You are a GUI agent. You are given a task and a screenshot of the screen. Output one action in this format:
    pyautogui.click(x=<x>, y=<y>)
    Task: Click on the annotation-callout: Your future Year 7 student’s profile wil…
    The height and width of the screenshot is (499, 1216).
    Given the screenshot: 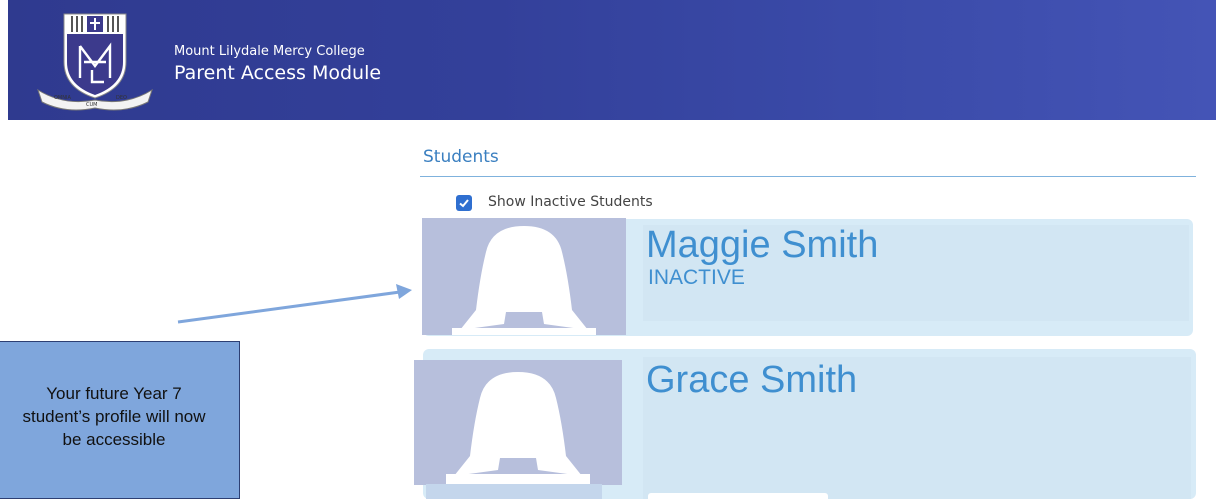 What is the action you would take?
    pyautogui.click(x=120, y=420)
    